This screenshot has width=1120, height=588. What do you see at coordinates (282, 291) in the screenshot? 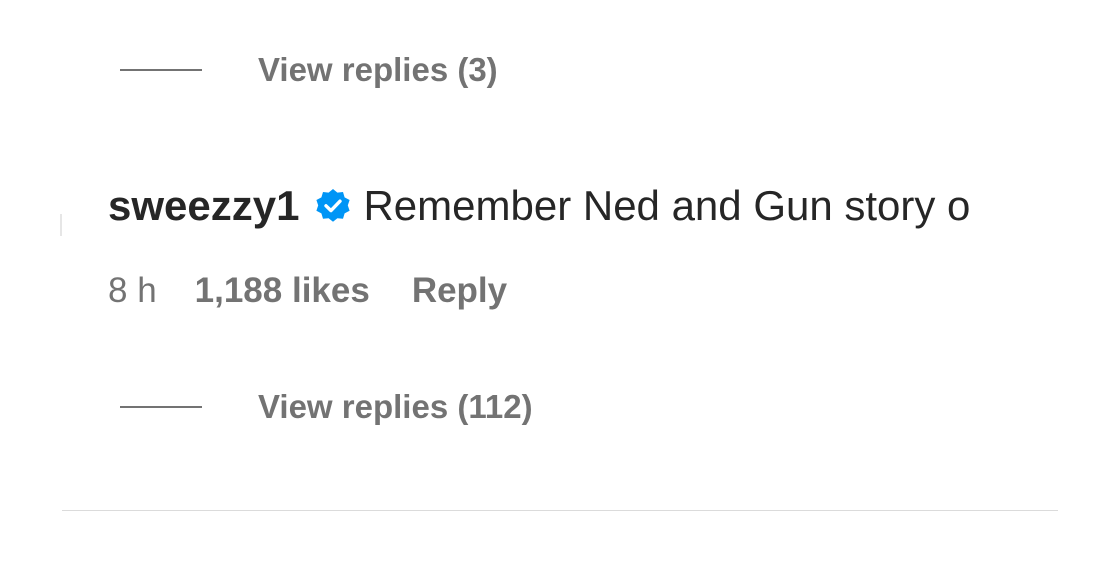
I see `comment-likes-count: 1,188 likes` at bounding box center [282, 291].